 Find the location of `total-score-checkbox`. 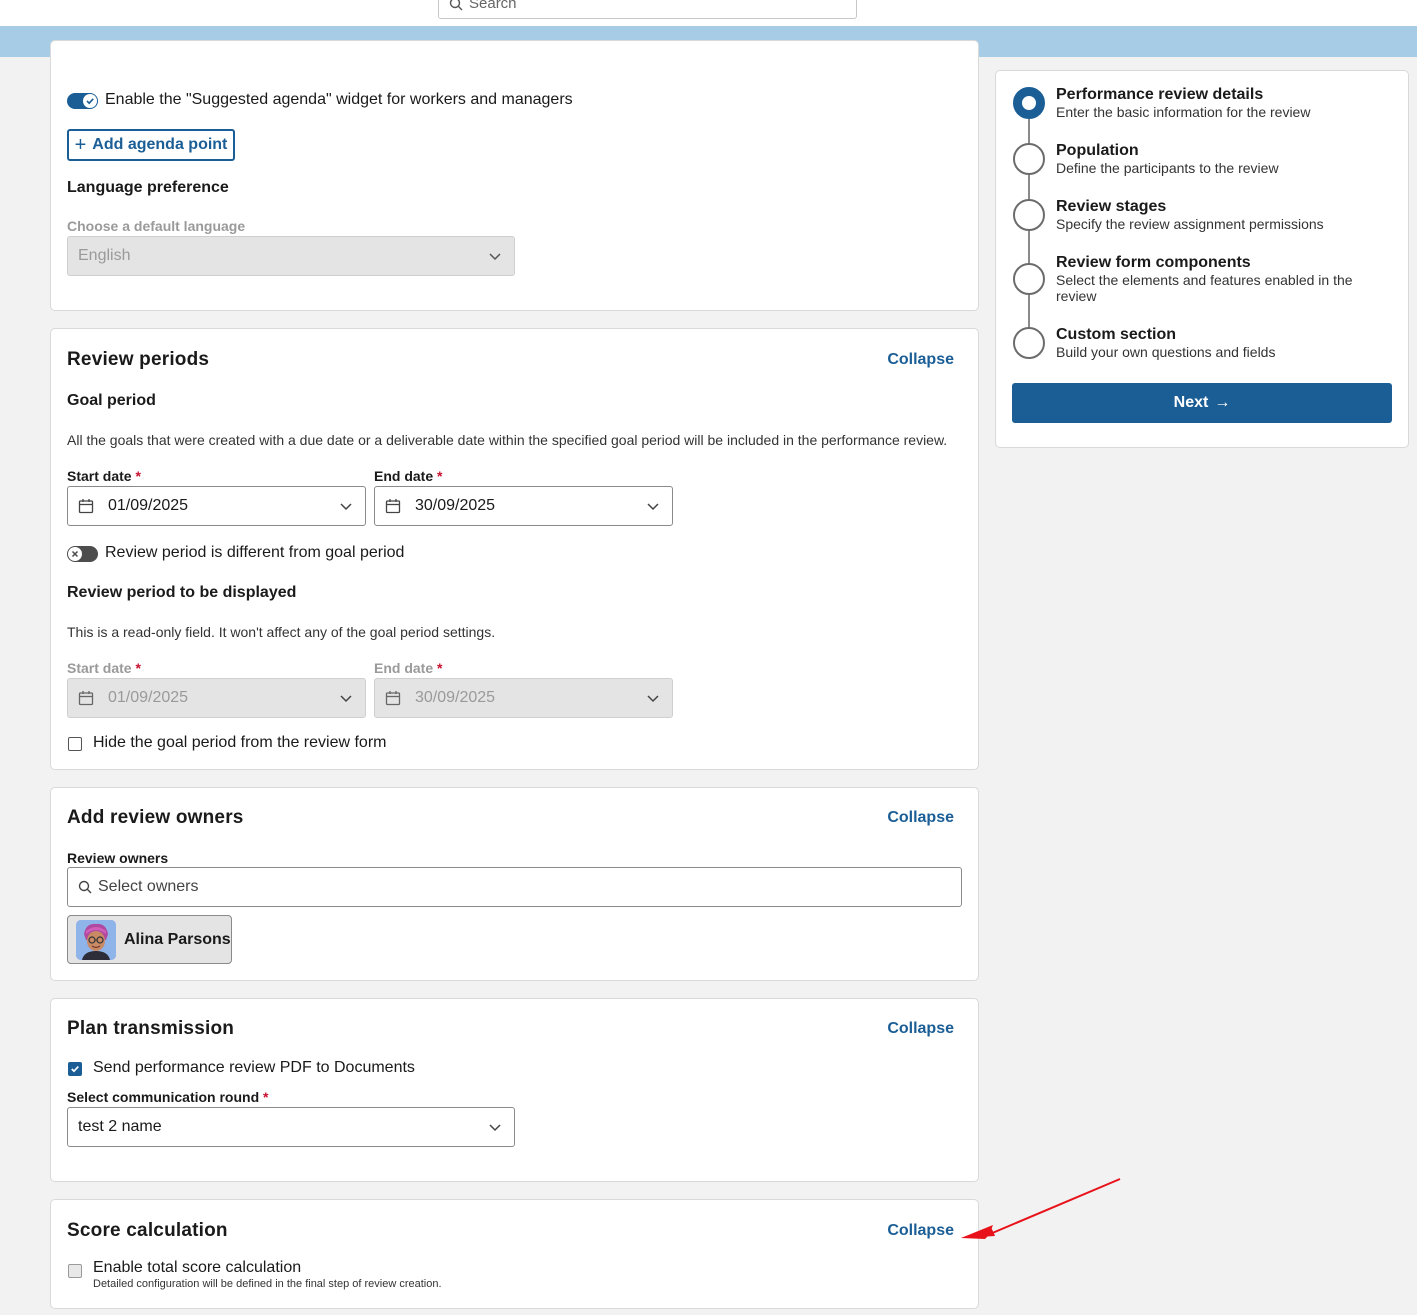

total-score-checkbox is located at coordinates (75, 1271).